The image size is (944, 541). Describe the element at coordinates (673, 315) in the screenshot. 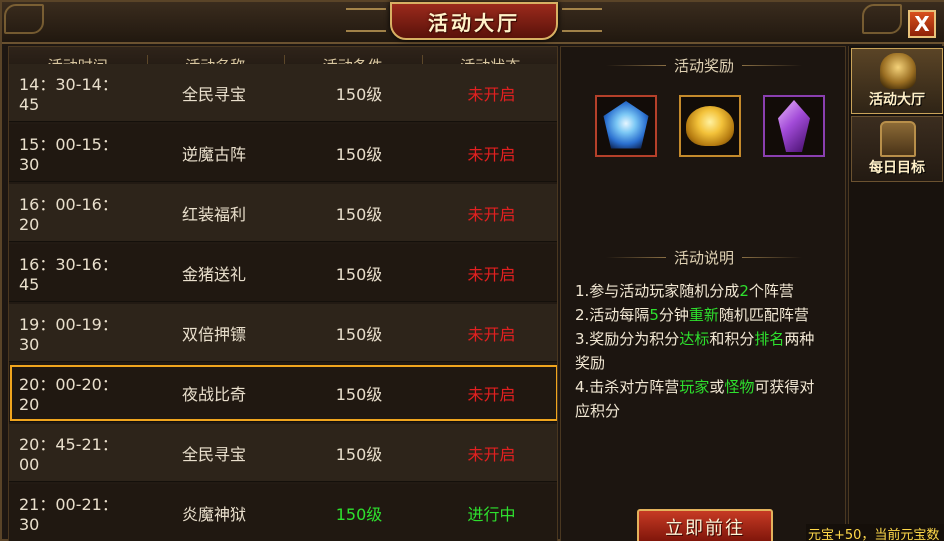

I see `description-text-part: 分钟` at that location.